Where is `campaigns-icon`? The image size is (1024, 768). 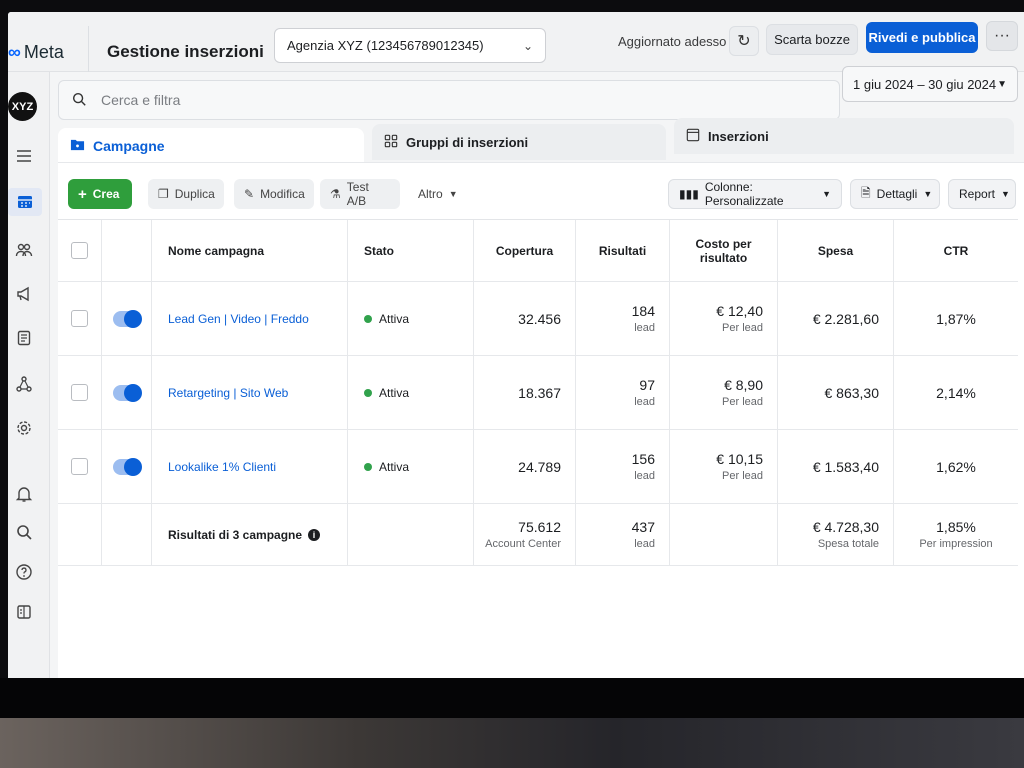
campaigns-icon is located at coordinates (25, 202).